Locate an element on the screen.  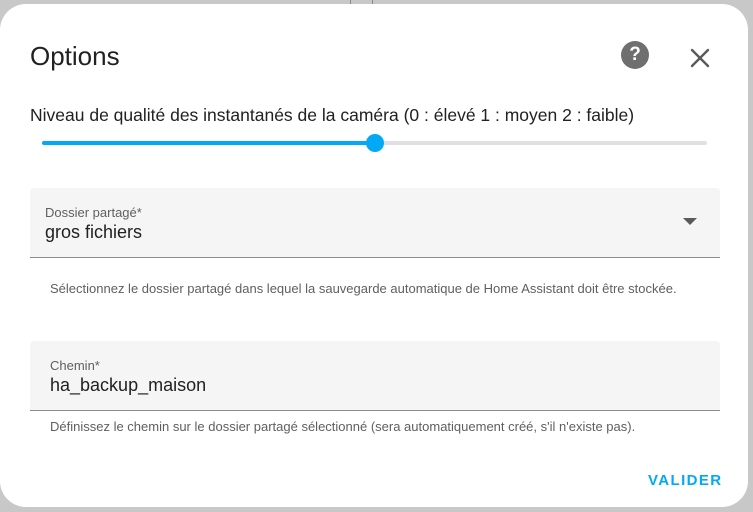
quality-slider is located at coordinates (374, 143).